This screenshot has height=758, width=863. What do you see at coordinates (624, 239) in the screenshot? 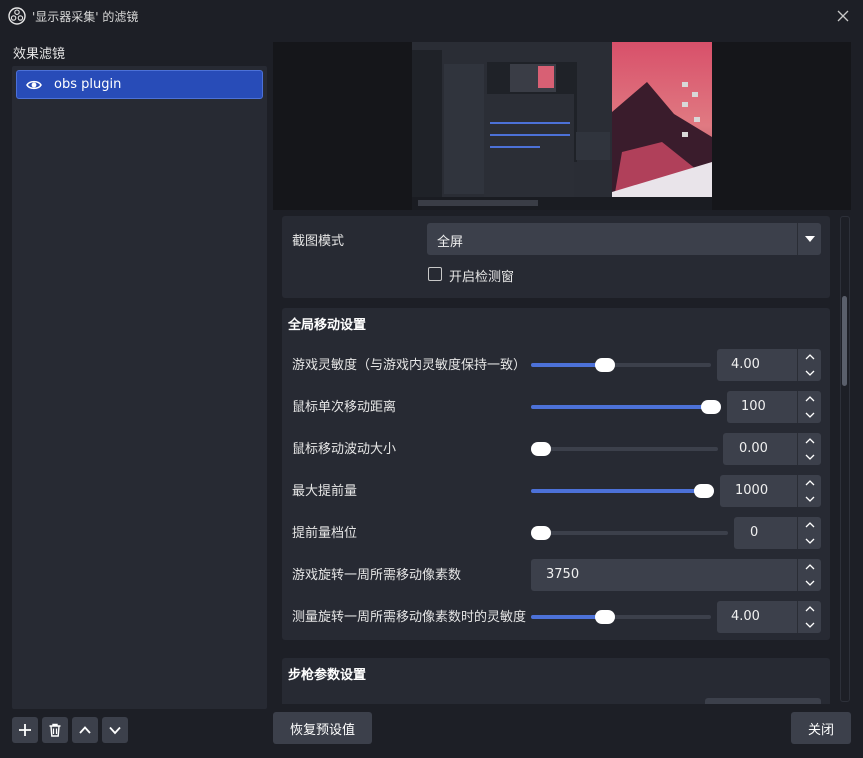
I see `capture-mode-dropdown: 全屏` at bounding box center [624, 239].